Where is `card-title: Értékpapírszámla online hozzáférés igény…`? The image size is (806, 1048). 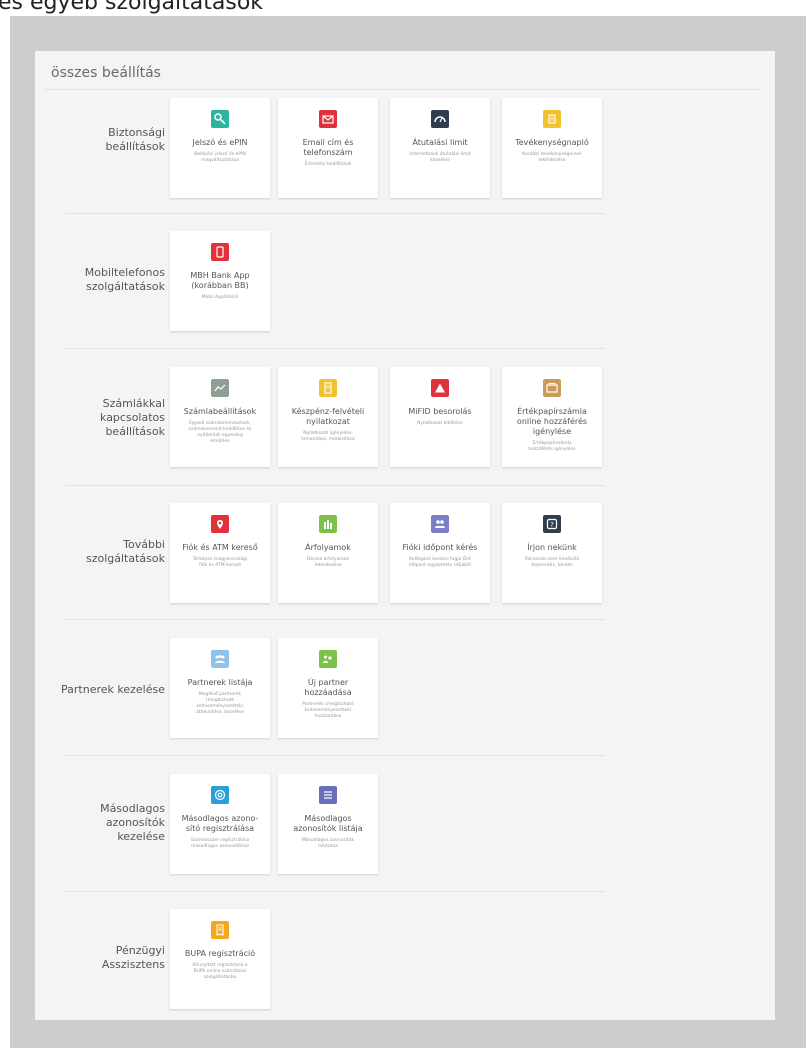 card-title: Értékpapírszámla online hozzáférés igény… is located at coordinates (552, 421).